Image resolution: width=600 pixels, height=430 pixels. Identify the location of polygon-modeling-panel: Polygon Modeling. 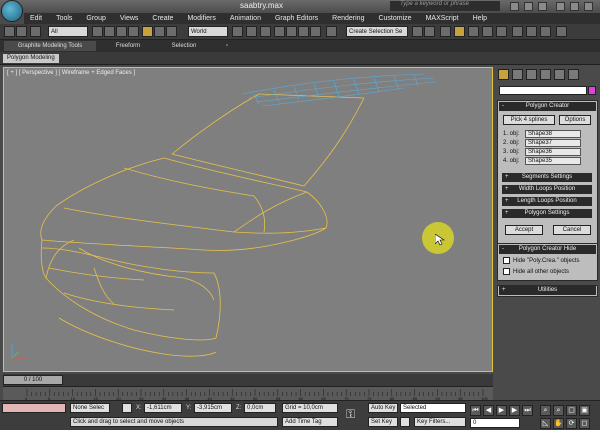
(31, 58).